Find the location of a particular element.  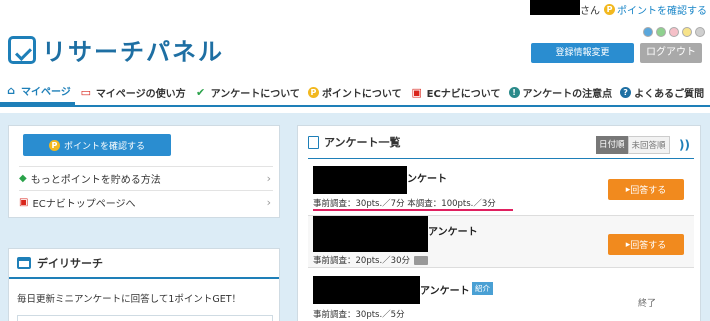

site-logo: リサーチパネル is located at coordinates (116, 49).